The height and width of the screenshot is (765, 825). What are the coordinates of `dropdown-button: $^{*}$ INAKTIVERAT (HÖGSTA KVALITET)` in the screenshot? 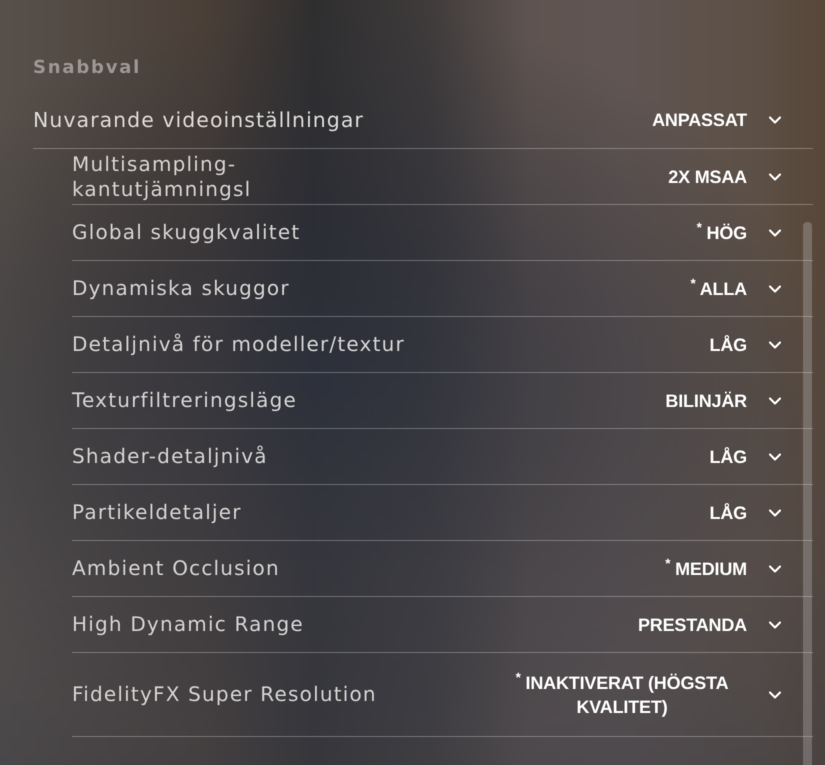 It's located at (641, 694).